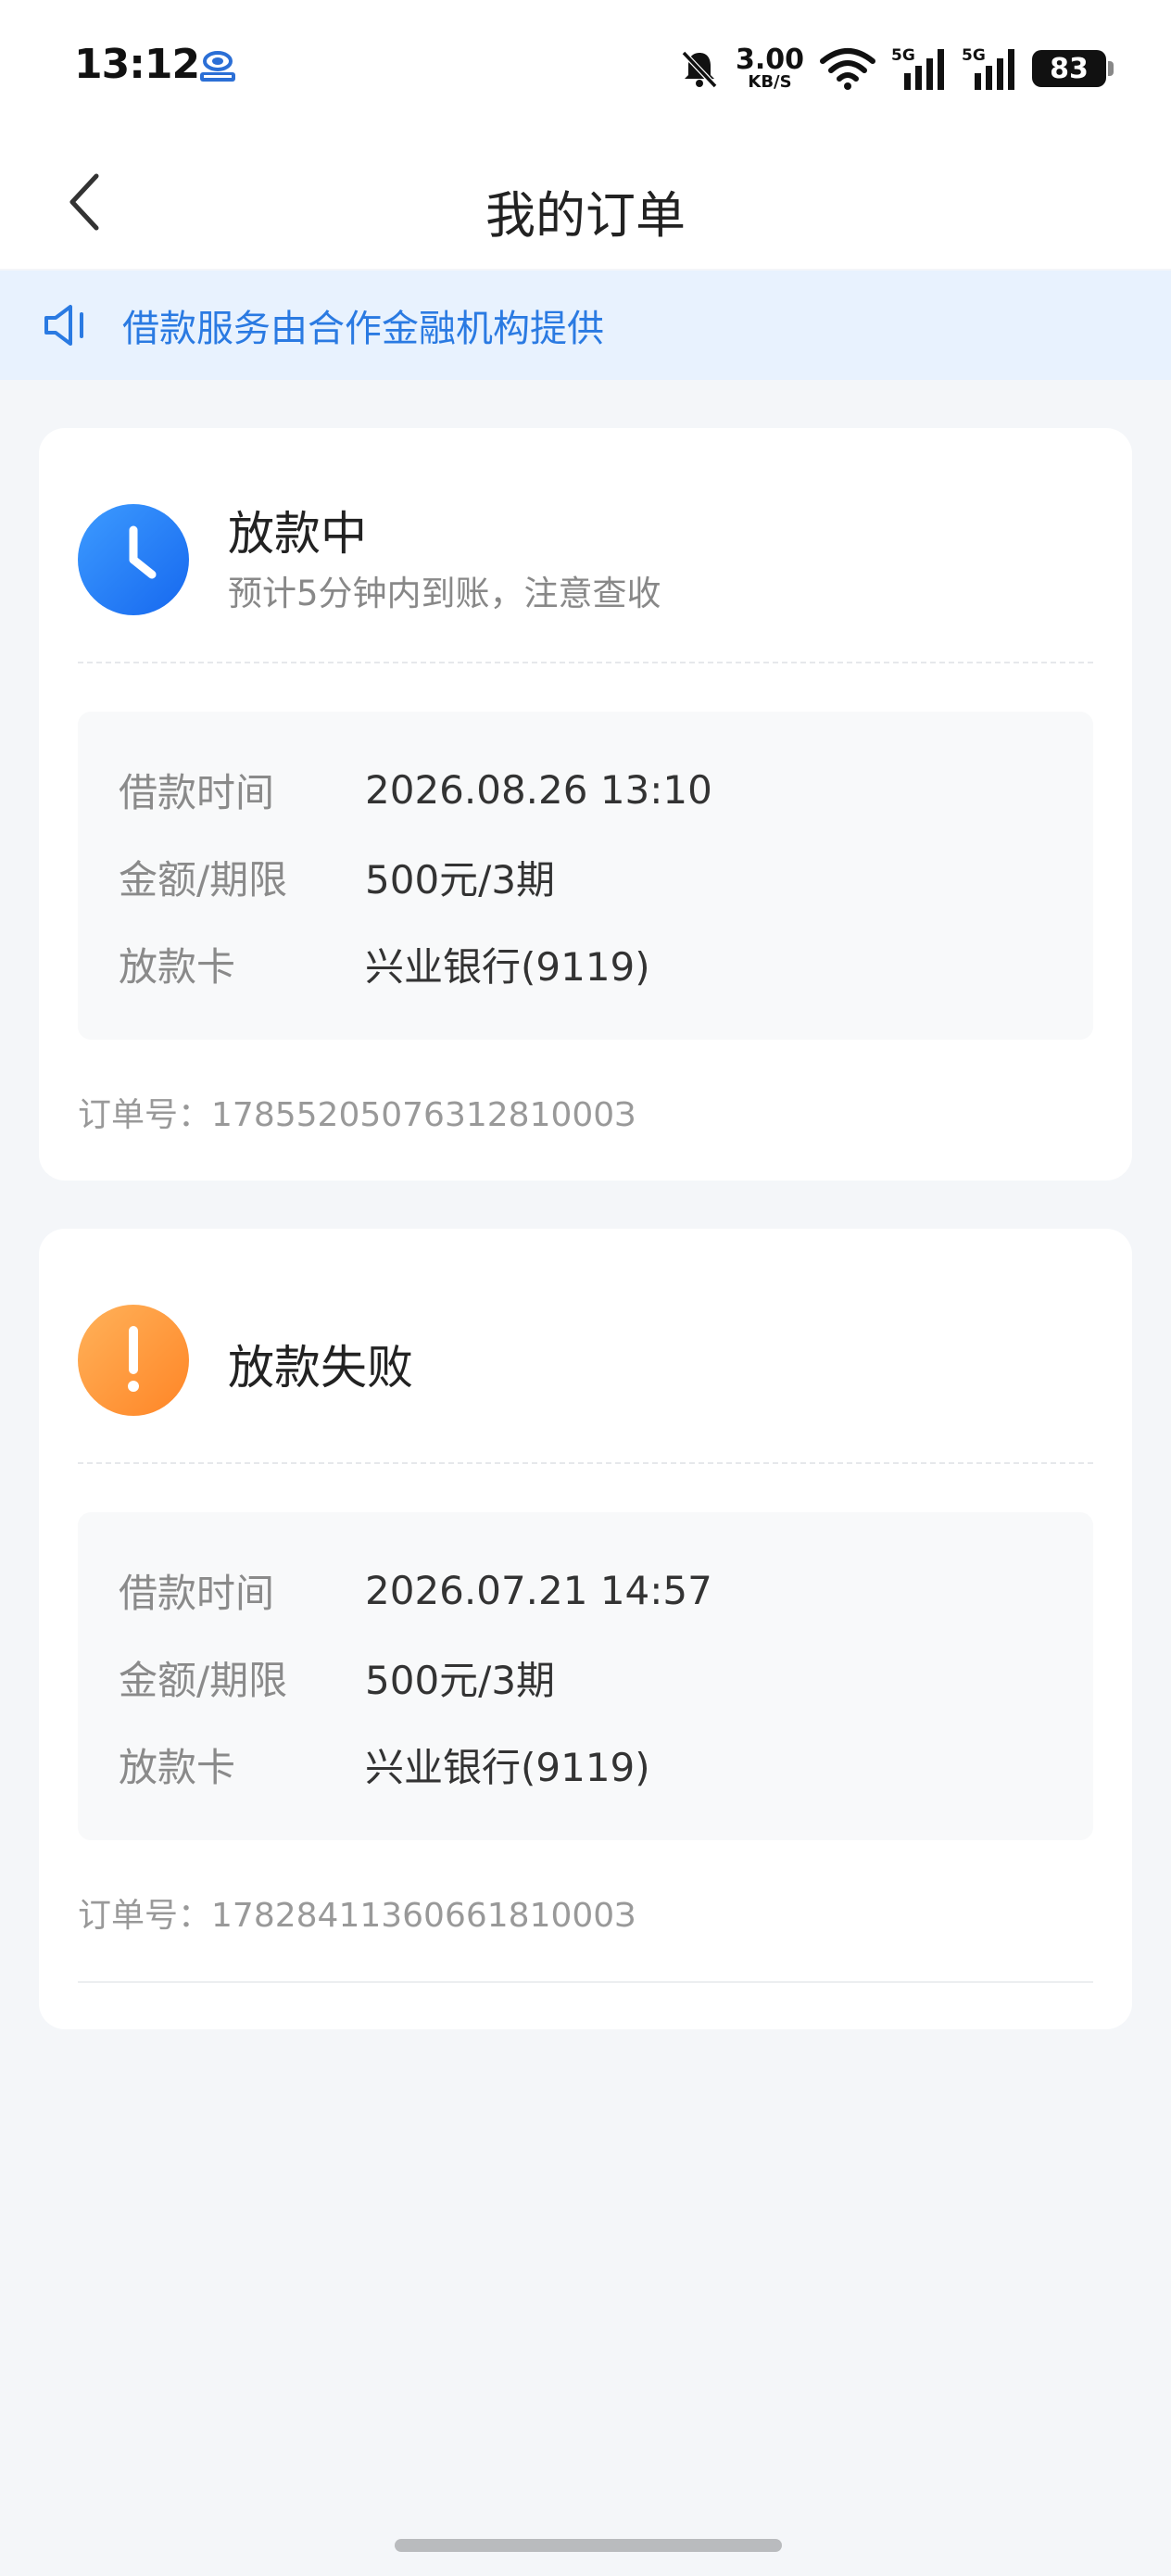 This screenshot has width=1171, height=2576. Describe the element at coordinates (64, 325) in the screenshot. I see `speaker-icon` at that location.